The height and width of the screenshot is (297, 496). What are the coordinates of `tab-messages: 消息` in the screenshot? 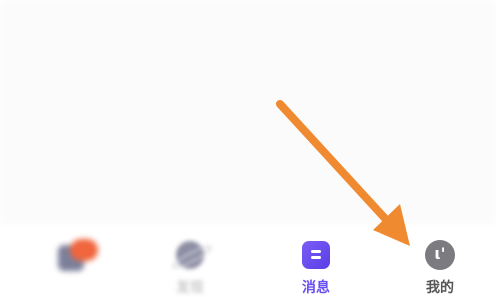 It's located at (316, 260).